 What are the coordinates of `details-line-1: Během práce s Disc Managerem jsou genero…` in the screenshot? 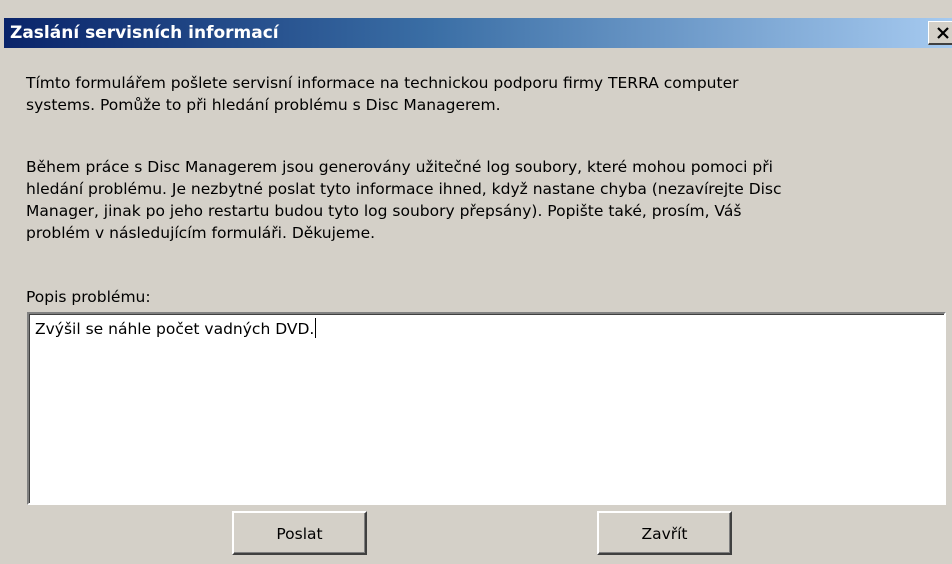 It's located at (399, 167).